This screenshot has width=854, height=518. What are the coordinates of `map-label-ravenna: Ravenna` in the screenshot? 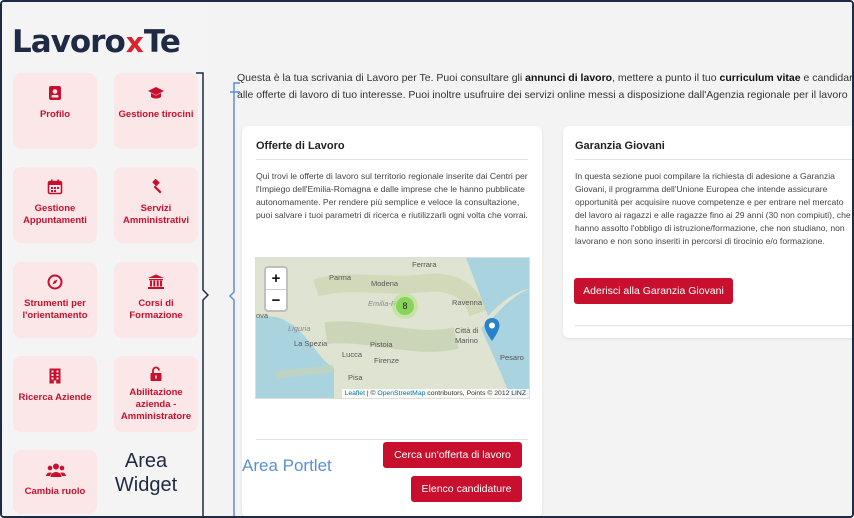 It's located at (467, 302).